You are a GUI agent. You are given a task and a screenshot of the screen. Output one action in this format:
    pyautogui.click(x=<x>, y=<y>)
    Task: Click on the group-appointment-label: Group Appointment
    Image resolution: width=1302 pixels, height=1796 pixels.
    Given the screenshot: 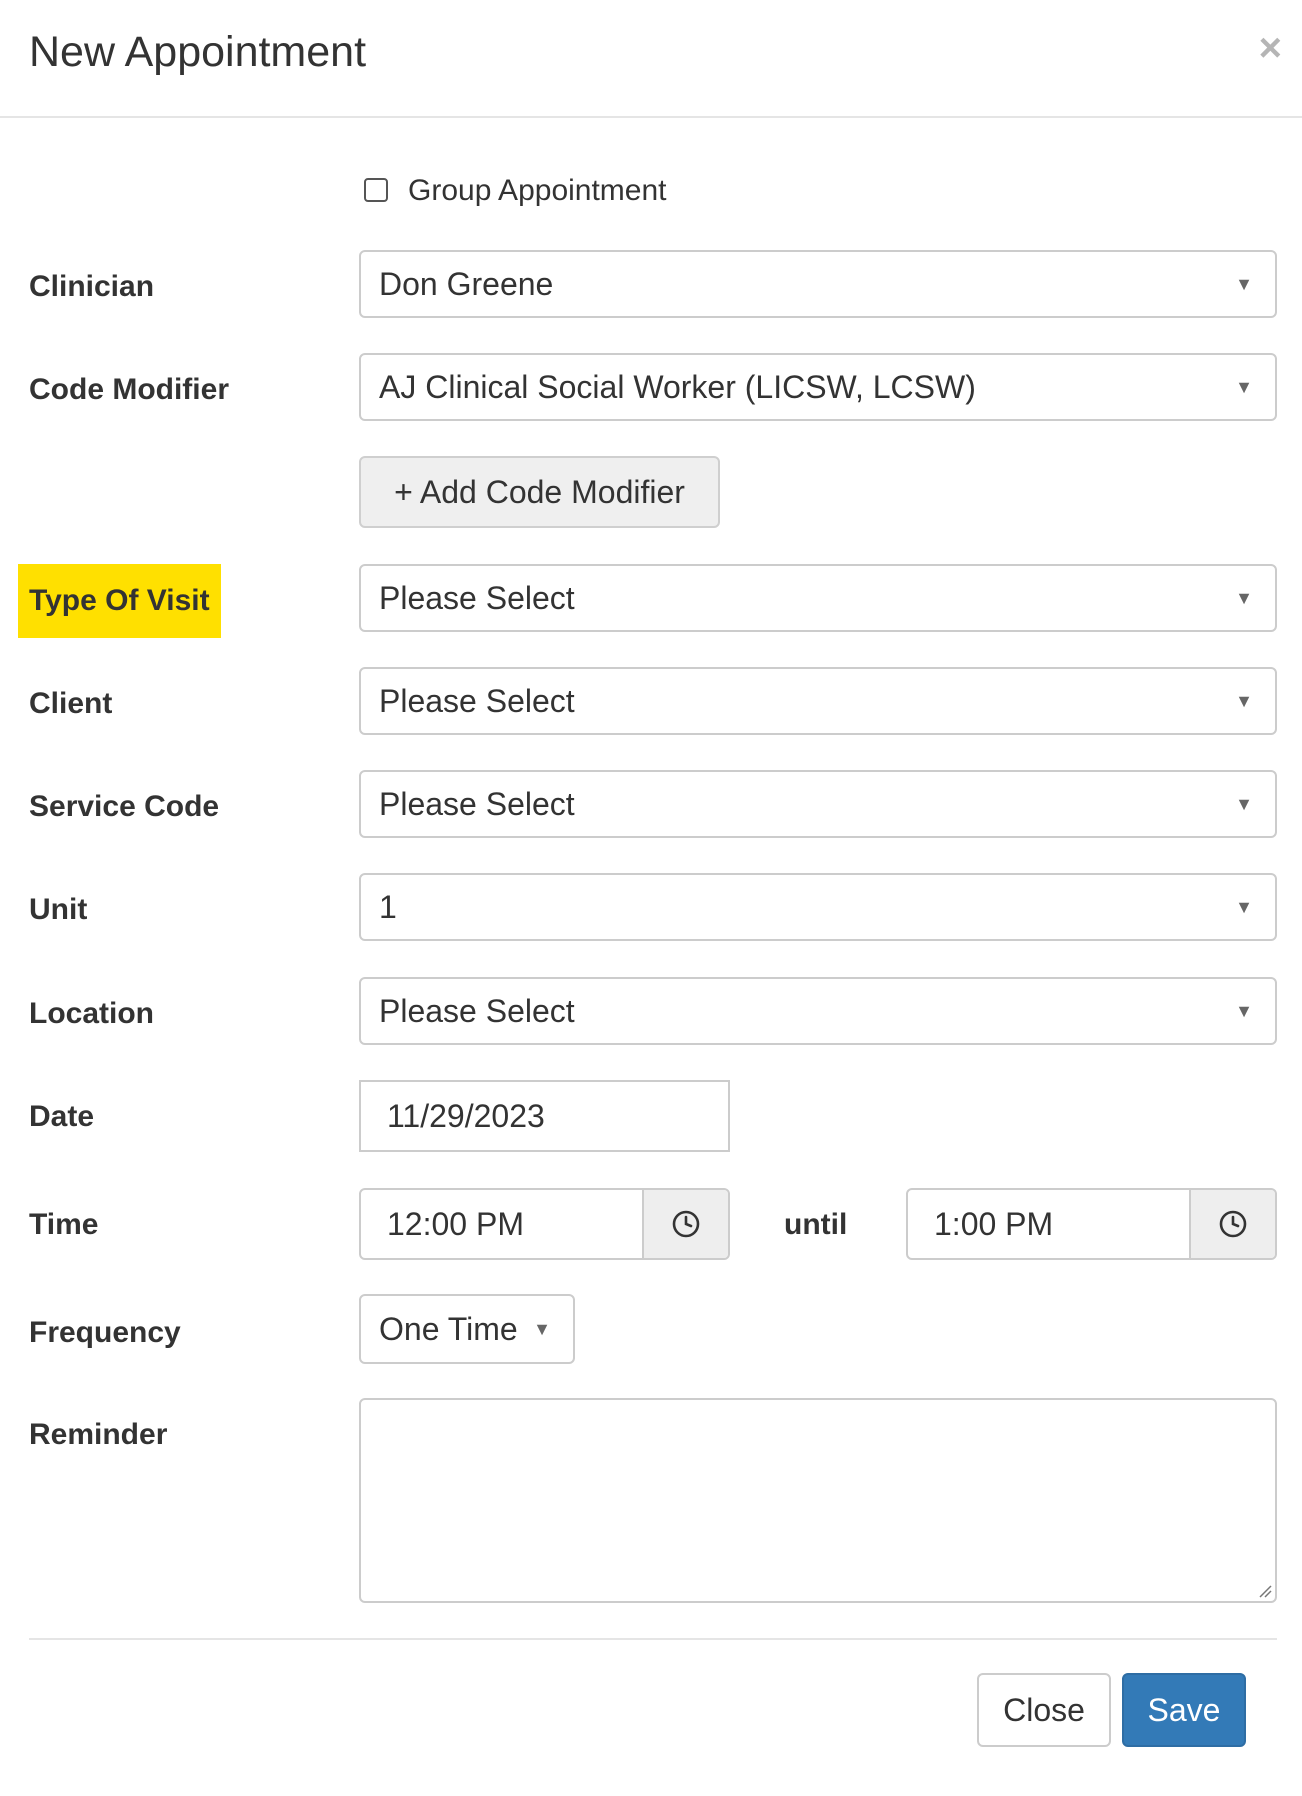 What is the action you would take?
    pyautogui.click(x=537, y=190)
    